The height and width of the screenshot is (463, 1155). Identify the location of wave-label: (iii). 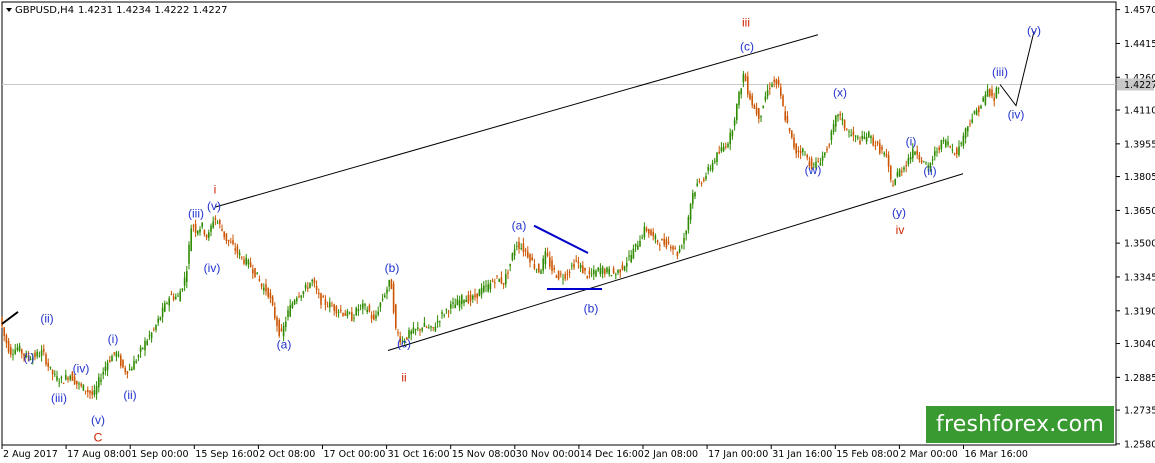
(1000, 72).